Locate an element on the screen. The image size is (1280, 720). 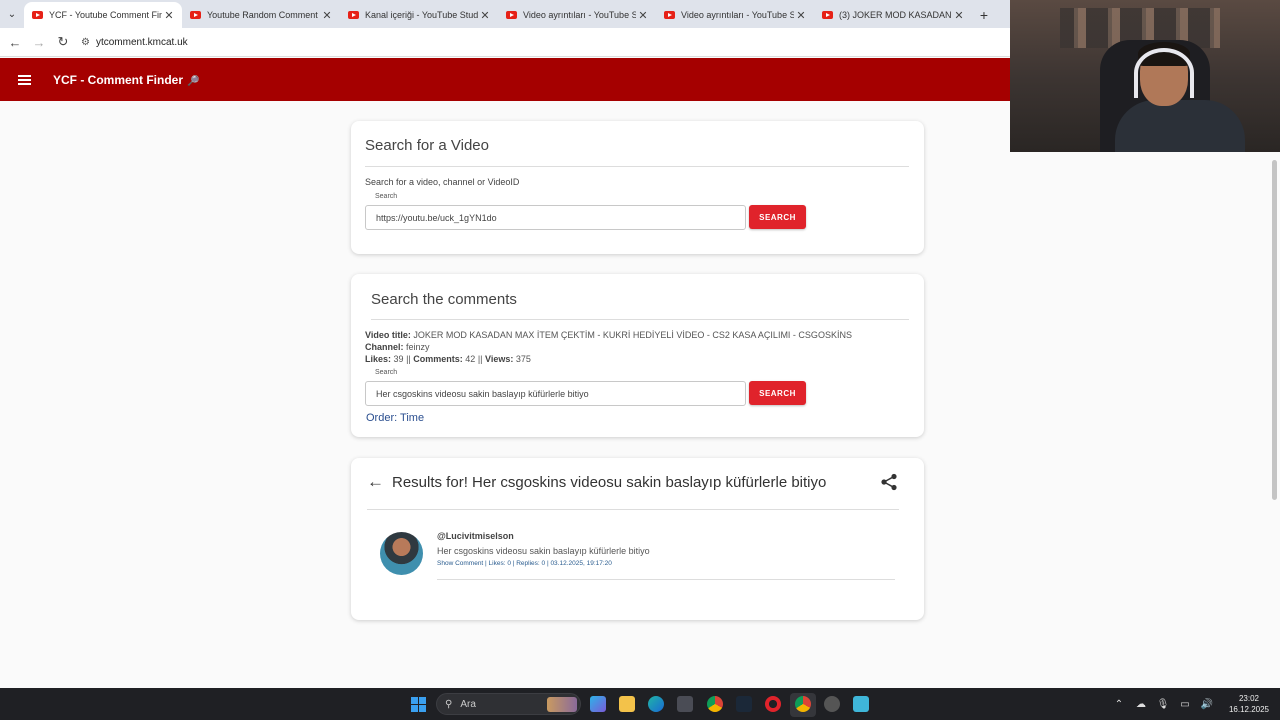
volume-icon: 🔊 is located at coordinates (1207, 704).